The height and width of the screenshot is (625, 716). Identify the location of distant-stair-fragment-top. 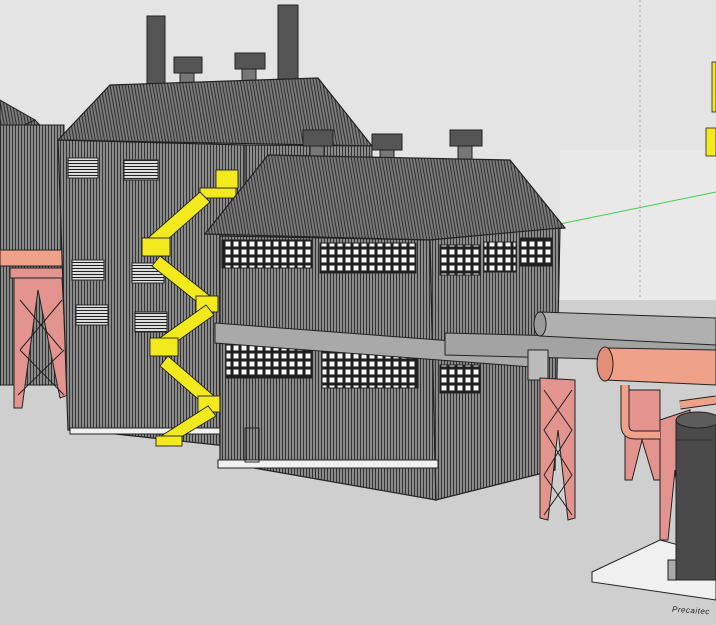
(713, 87).